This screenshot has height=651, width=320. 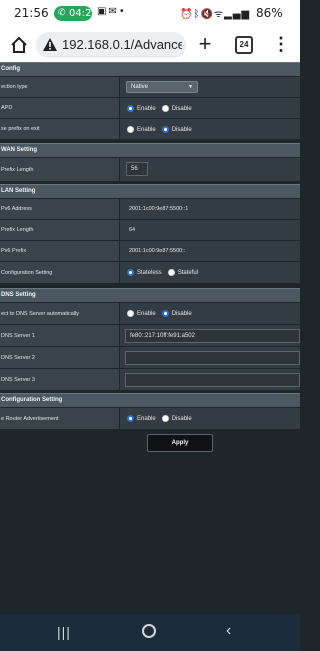 I want to click on notification-icons: ▣✉•, so click(x=112, y=11).